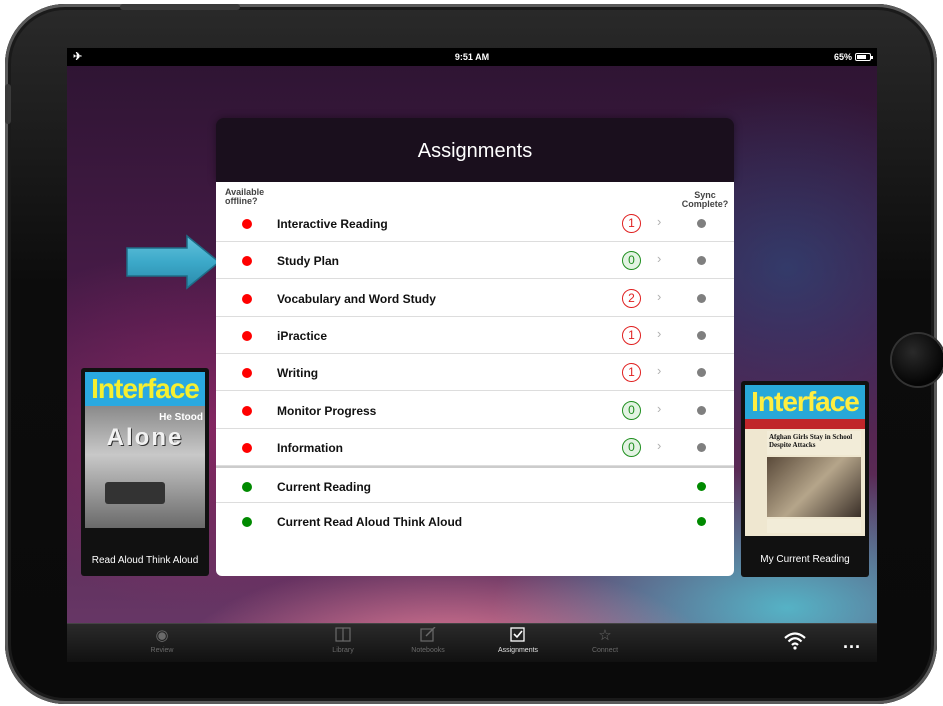  I want to click on assignments-header: Assignments, so click(475, 150).